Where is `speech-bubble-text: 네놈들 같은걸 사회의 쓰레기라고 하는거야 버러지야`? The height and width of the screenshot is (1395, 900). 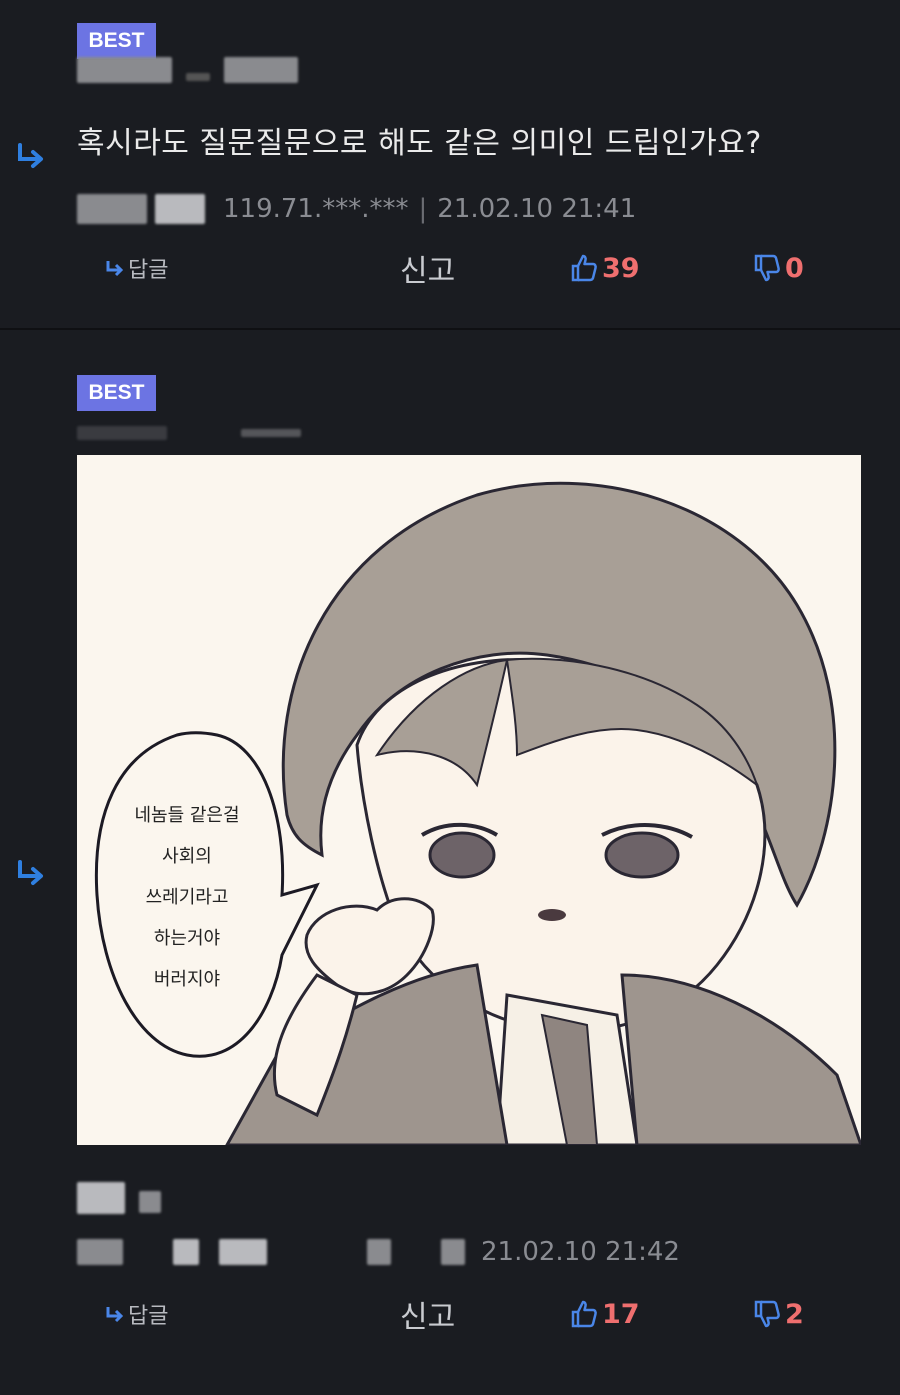
speech-bubble-text: 네놈들 같은걸 사회의 쓰레기라고 하는거야 버러지야 is located at coordinates (187, 897).